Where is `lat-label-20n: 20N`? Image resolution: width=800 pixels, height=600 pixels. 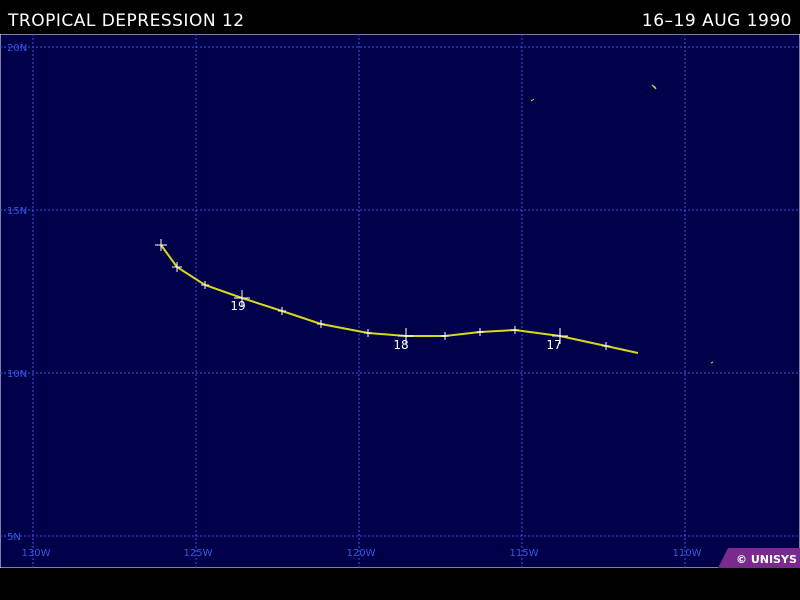
lat-label-20n: 20N is located at coordinates (17, 48).